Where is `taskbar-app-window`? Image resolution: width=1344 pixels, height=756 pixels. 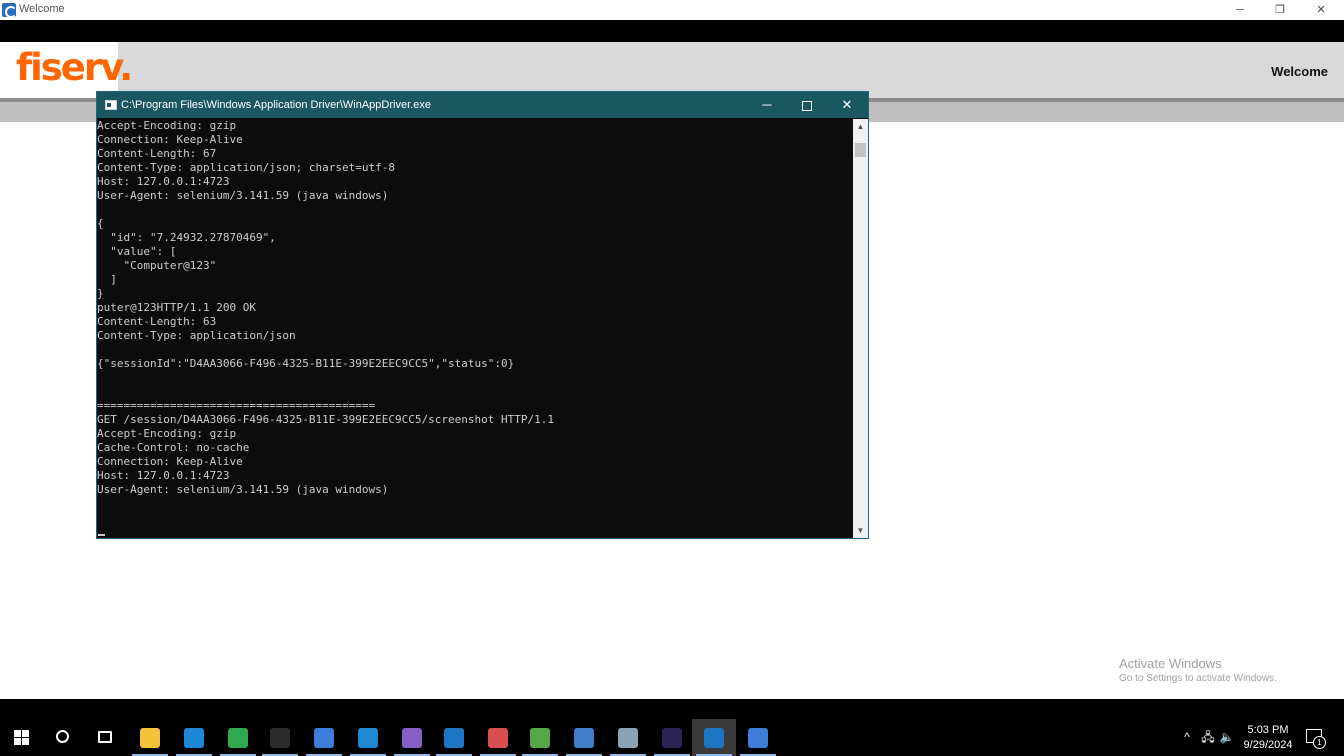
taskbar-app-window is located at coordinates (454, 737).